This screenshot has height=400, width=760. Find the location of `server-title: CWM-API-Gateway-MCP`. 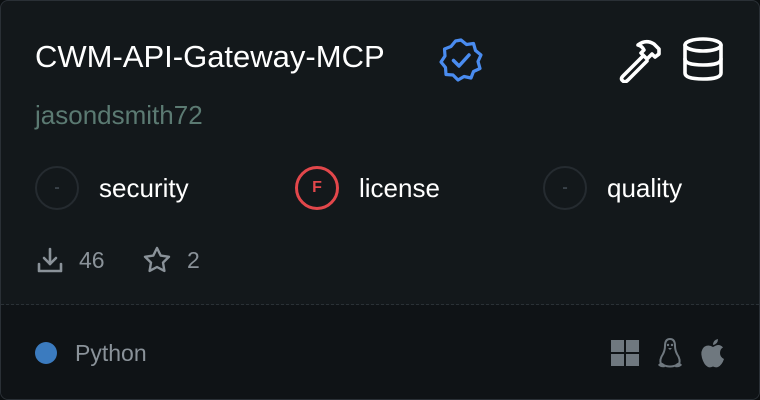

server-title: CWM-API-Gateway-MCP is located at coordinates (210, 57).